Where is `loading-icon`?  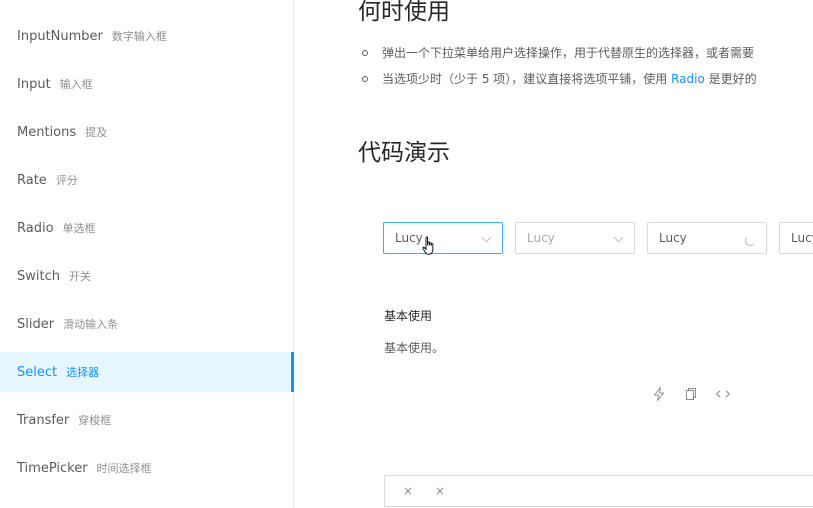
loading-icon is located at coordinates (750, 241).